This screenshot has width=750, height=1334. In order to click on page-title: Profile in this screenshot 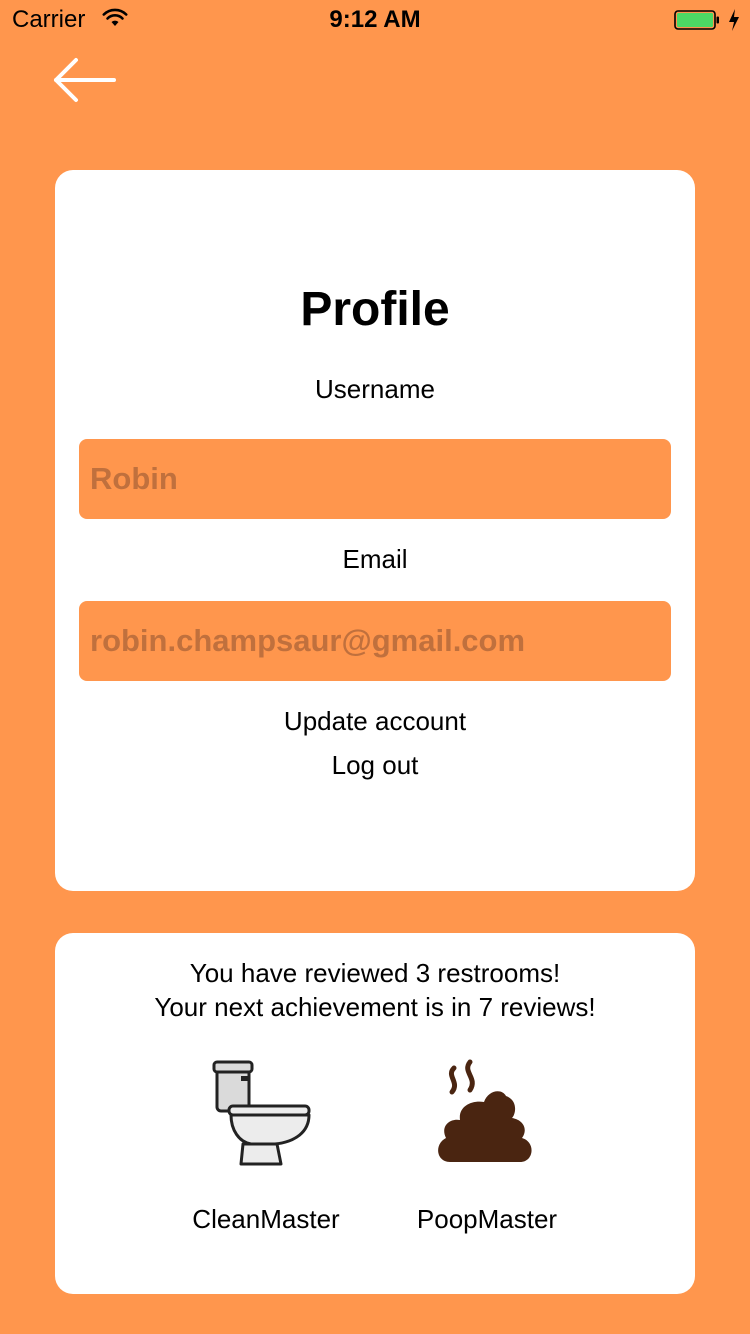, I will do `click(375, 309)`.